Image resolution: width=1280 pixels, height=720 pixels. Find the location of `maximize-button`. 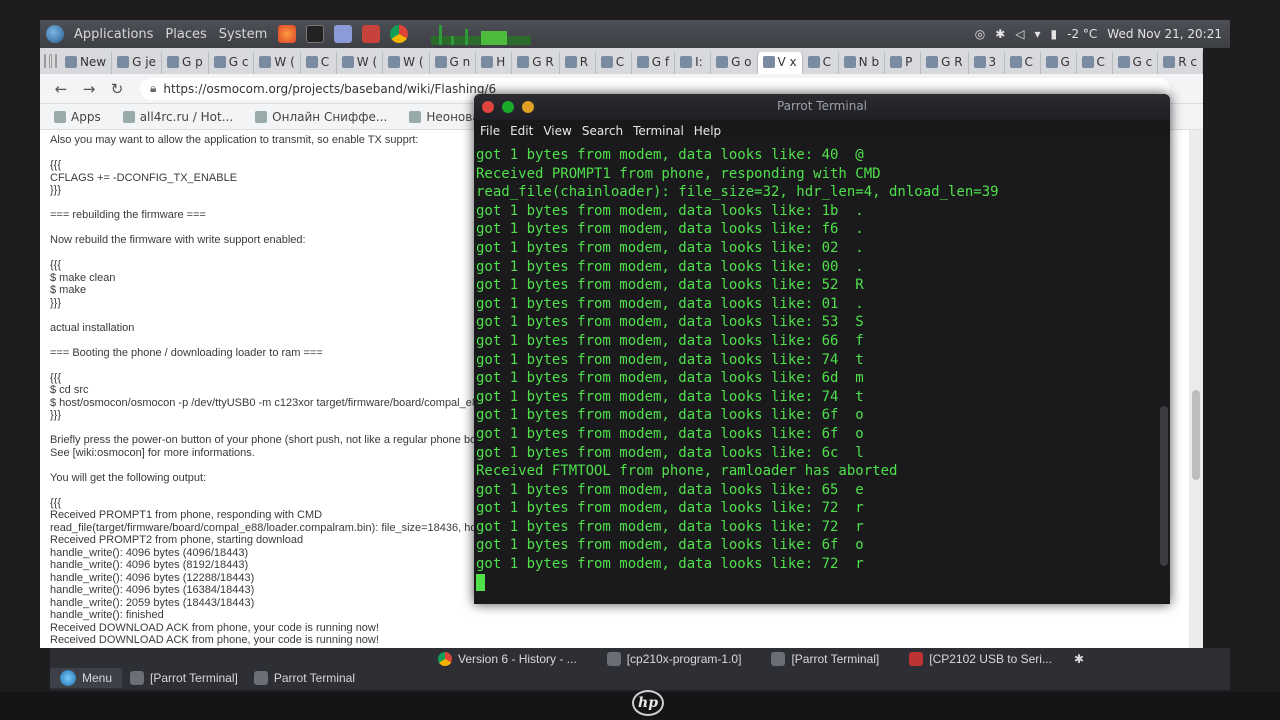

maximize-button is located at coordinates (508, 107).